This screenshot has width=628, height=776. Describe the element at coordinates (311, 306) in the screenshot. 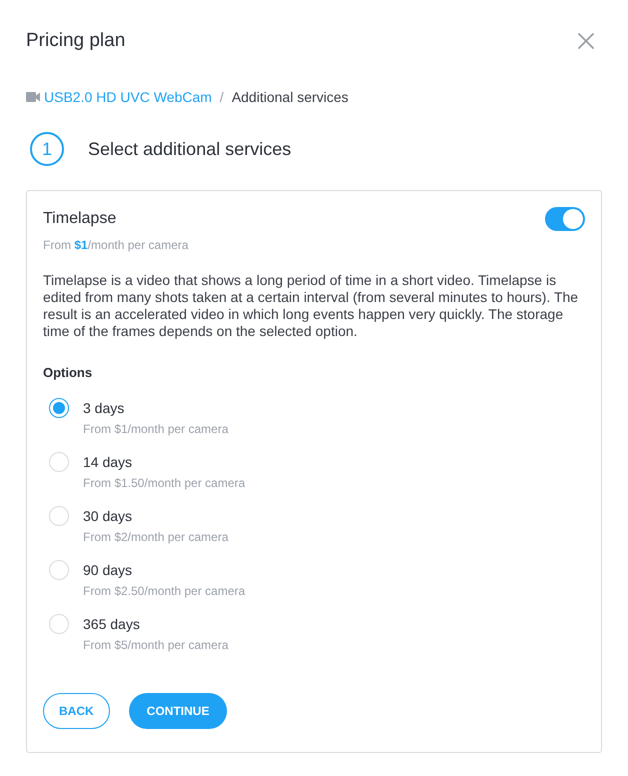

I see `service-description: Timelapse is a video that shows a long period of time in a short video. Timelapse is edited from many shots taken at a certain interval (from several minutes to hours). The result is an accelerated video in which long events happen very quickly. The storage time of the frames depends on the selected option.` at that location.